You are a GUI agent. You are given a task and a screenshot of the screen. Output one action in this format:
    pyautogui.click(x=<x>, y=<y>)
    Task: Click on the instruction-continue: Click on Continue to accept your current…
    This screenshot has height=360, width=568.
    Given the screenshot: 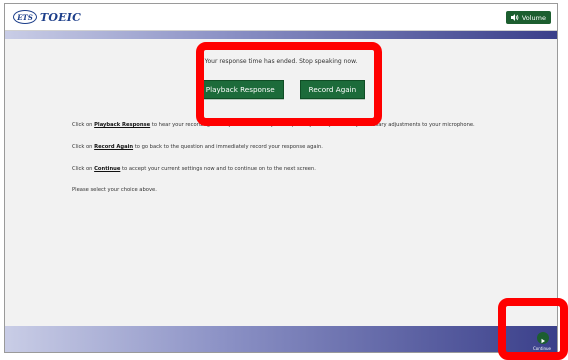 What is the action you would take?
    pyautogui.click(x=194, y=169)
    